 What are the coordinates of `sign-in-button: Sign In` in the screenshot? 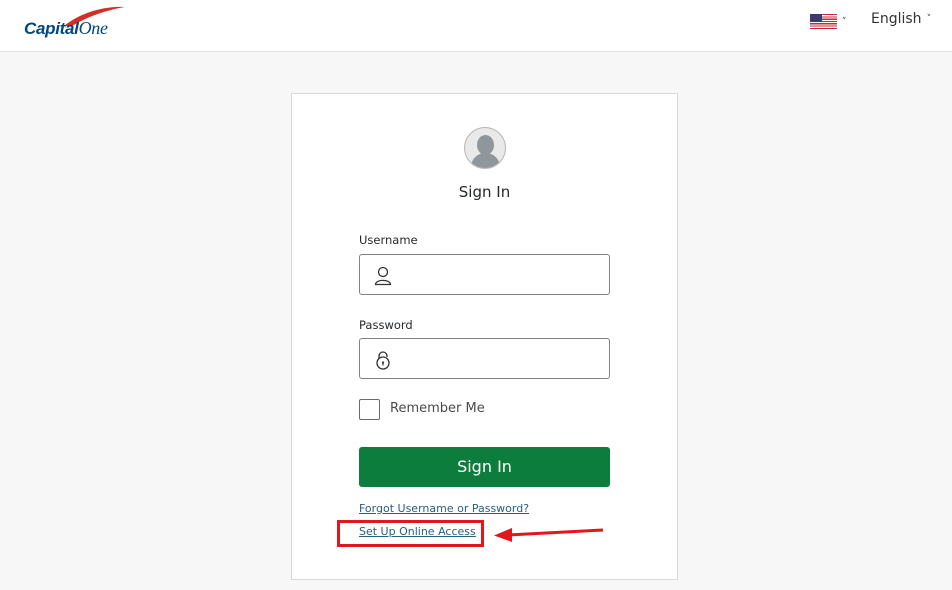 It's located at (484, 467).